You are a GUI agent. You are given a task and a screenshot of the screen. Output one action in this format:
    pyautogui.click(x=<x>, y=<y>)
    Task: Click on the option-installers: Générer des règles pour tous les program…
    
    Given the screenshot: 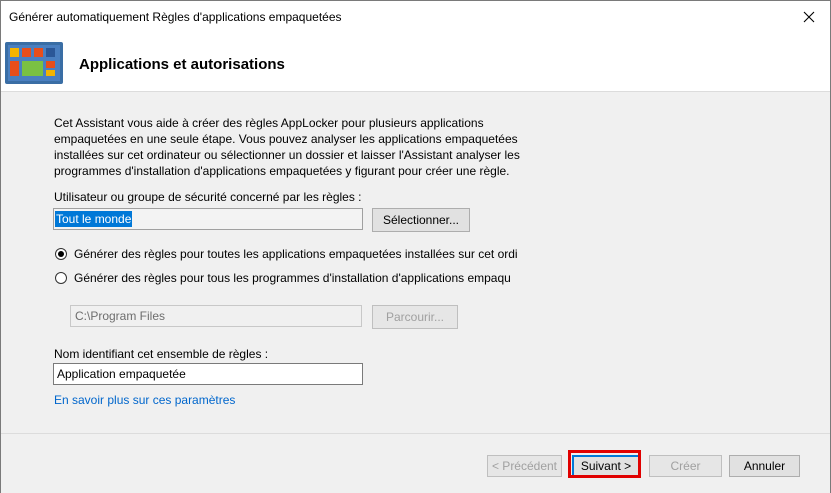 What is the action you would take?
    pyautogui.click(x=283, y=278)
    